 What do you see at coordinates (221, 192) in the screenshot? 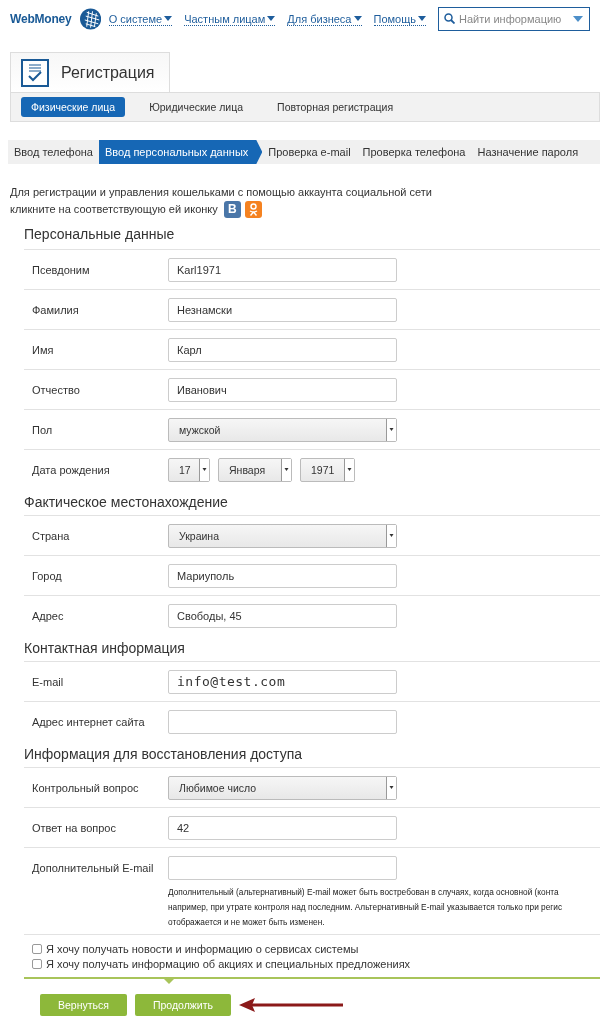
I see `intro-text: Для регистрации и управления кошельками с помощью аккаунта социальной сети` at bounding box center [221, 192].